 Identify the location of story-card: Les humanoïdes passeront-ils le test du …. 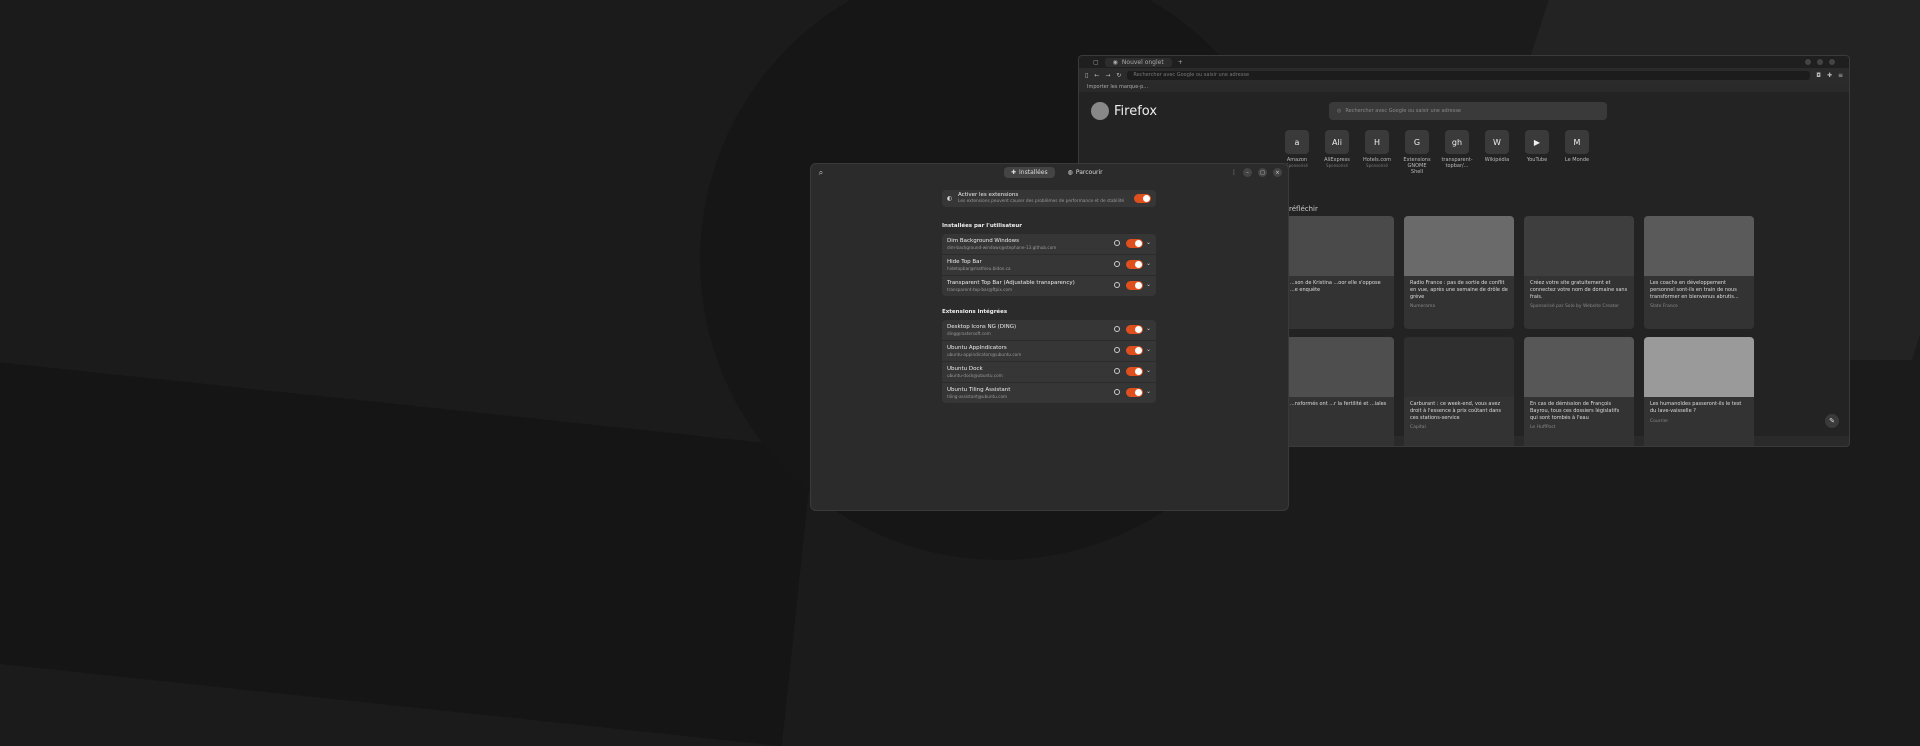
(1699, 391).